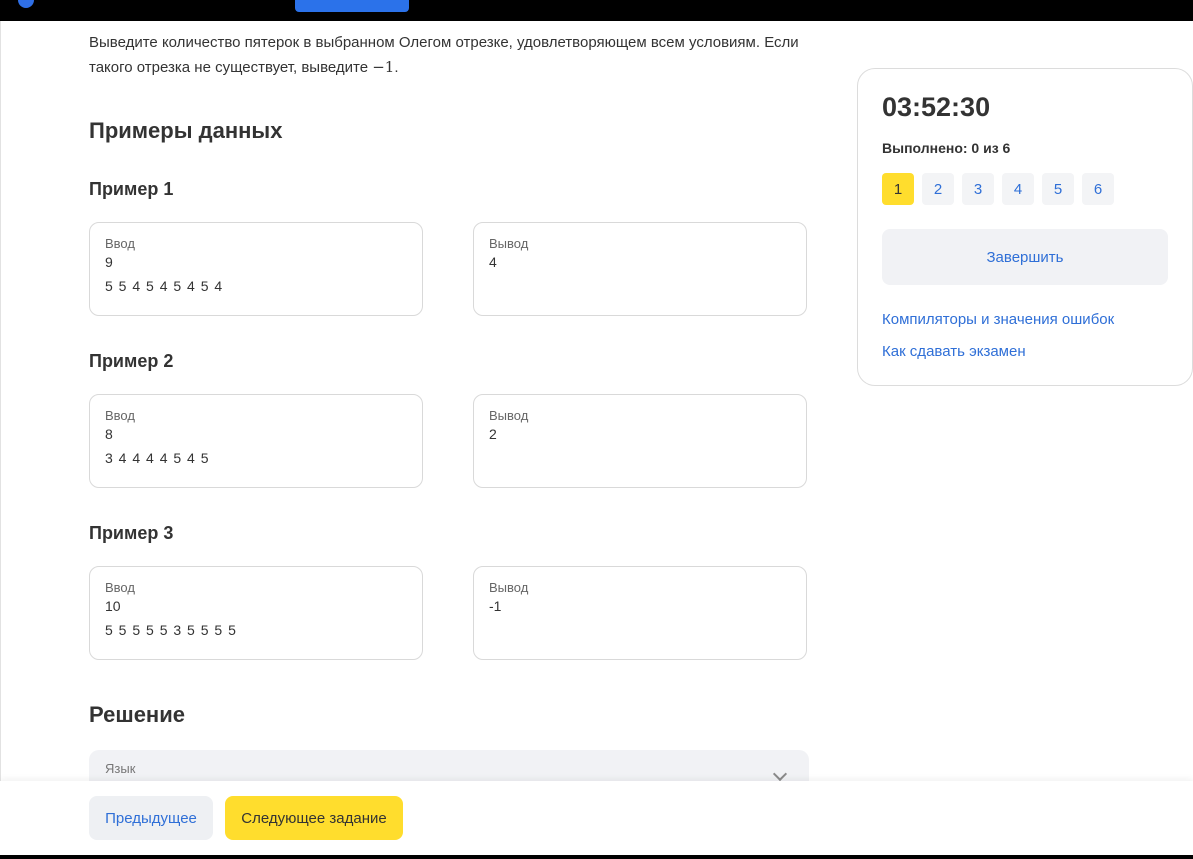 This screenshot has width=1193, height=859. What do you see at coordinates (640, 613) in the screenshot?
I see `example-3-output: Вывод -1` at bounding box center [640, 613].